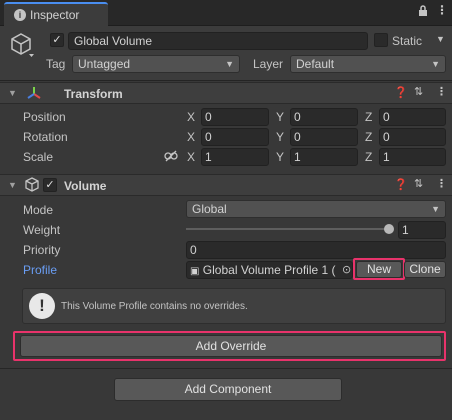 The height and width of the screenshot is (420, 452). What do you see at coordinates (50, 185) in the screenshot?
I see `volume-enabled-toggle: ✓` at bounding box center [50, 185].